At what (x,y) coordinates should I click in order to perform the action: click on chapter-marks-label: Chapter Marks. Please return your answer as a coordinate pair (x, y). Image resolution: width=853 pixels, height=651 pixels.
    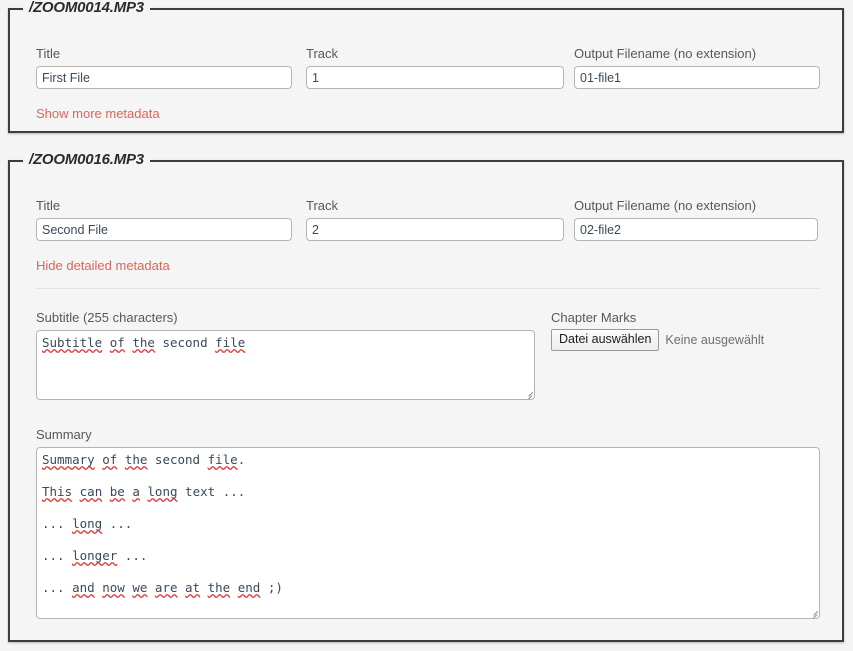
    Looking at the image, I should click on (594, 317).